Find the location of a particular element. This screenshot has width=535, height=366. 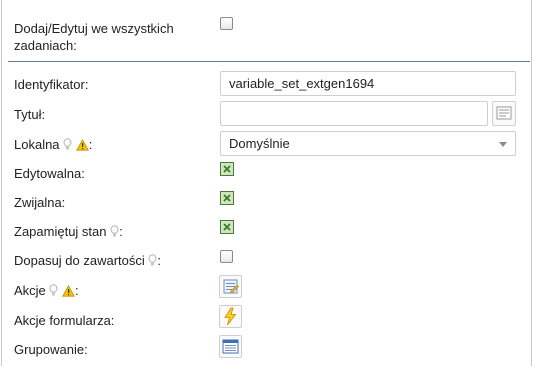

lightning-icon is located at coordinates (230, 316).